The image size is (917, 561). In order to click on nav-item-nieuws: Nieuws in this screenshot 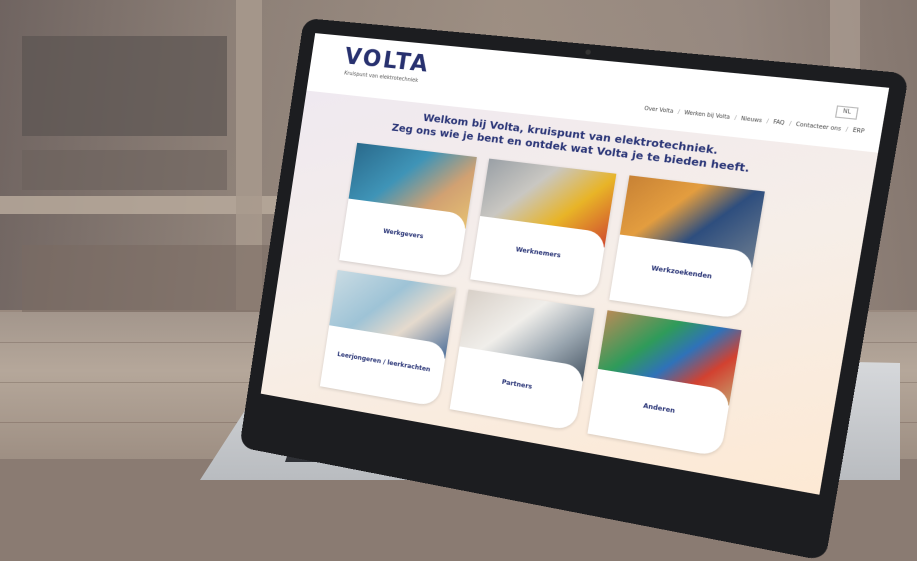, I will do `click(751, 120)`.